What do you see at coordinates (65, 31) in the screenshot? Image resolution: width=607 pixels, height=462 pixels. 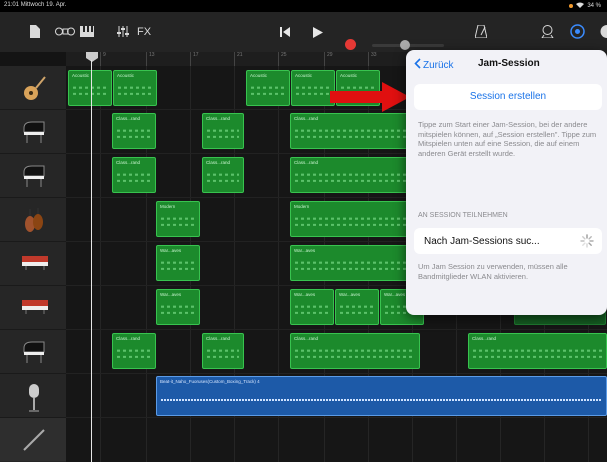 I see `browser-icon` at bounding box center [65, 31].